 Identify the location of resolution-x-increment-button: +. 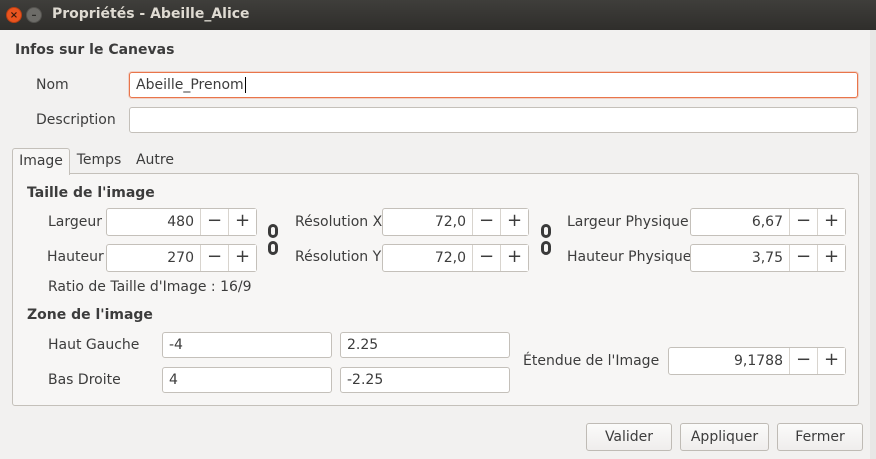
(514, 222).